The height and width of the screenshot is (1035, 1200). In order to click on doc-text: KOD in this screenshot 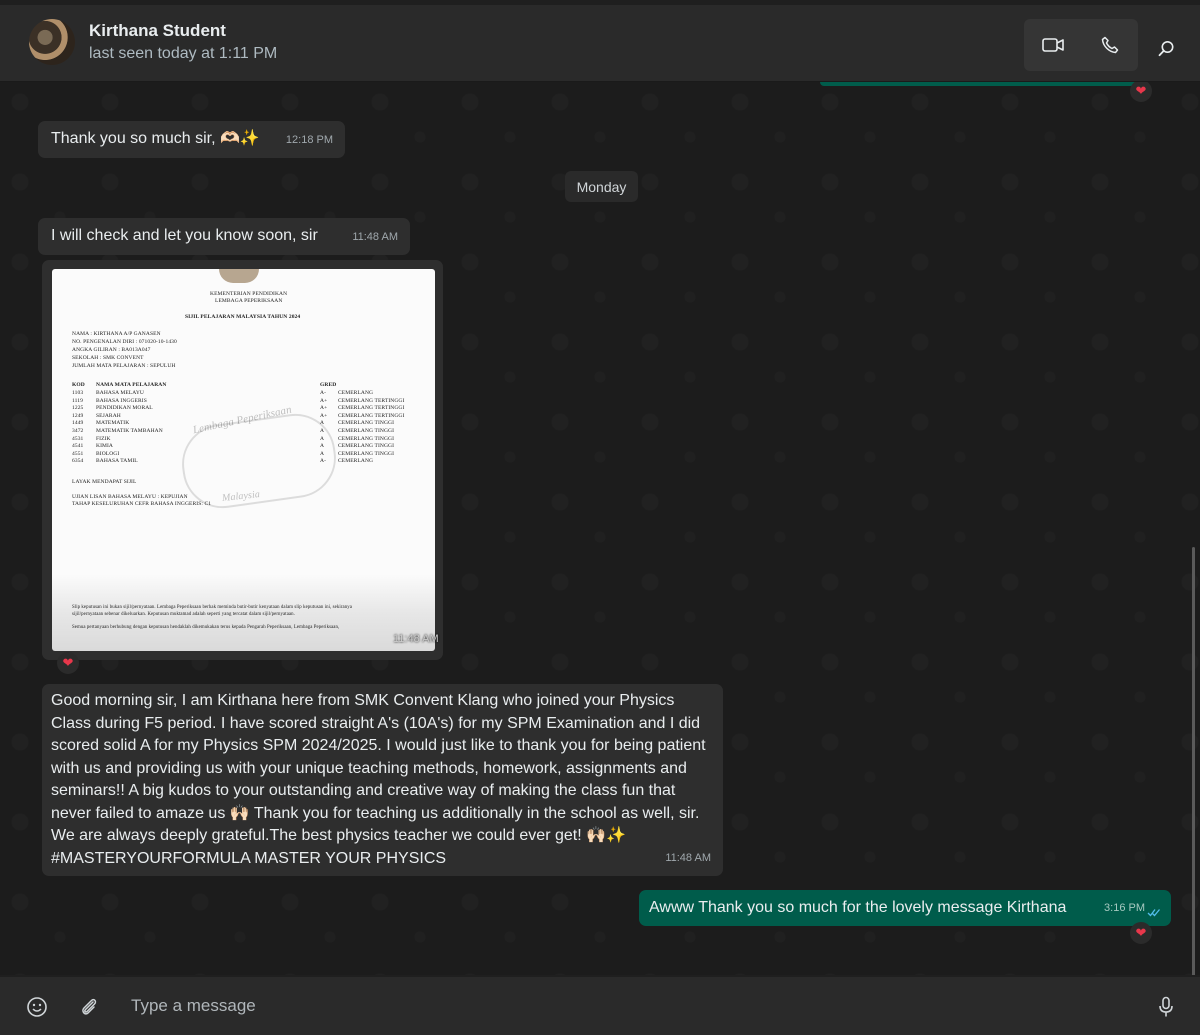, I will do `click(78, 385)`.